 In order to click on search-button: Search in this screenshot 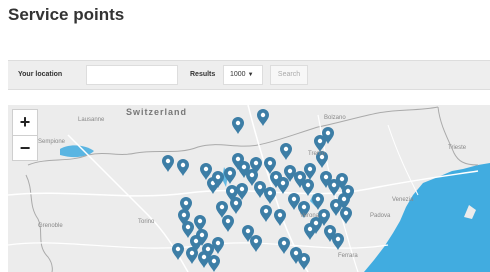, I will do `click(289, 75)`.